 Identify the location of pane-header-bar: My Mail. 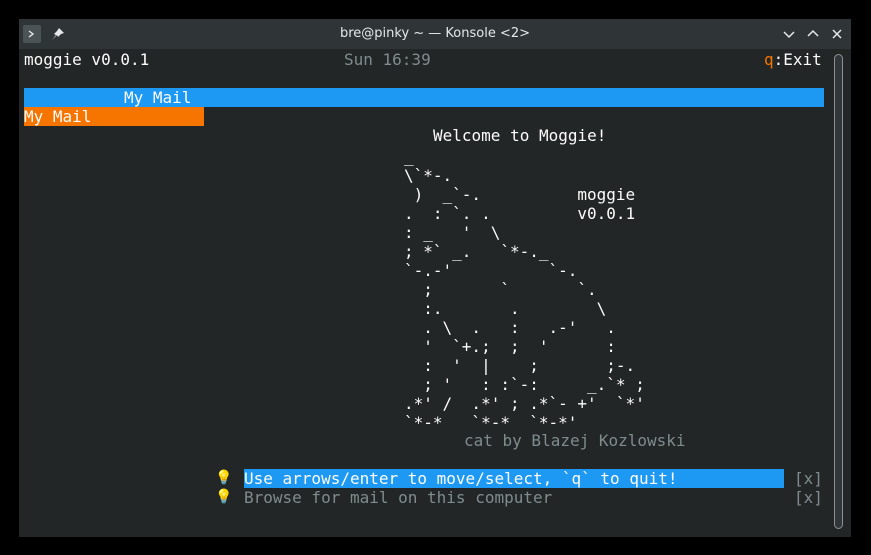
(424, 97).